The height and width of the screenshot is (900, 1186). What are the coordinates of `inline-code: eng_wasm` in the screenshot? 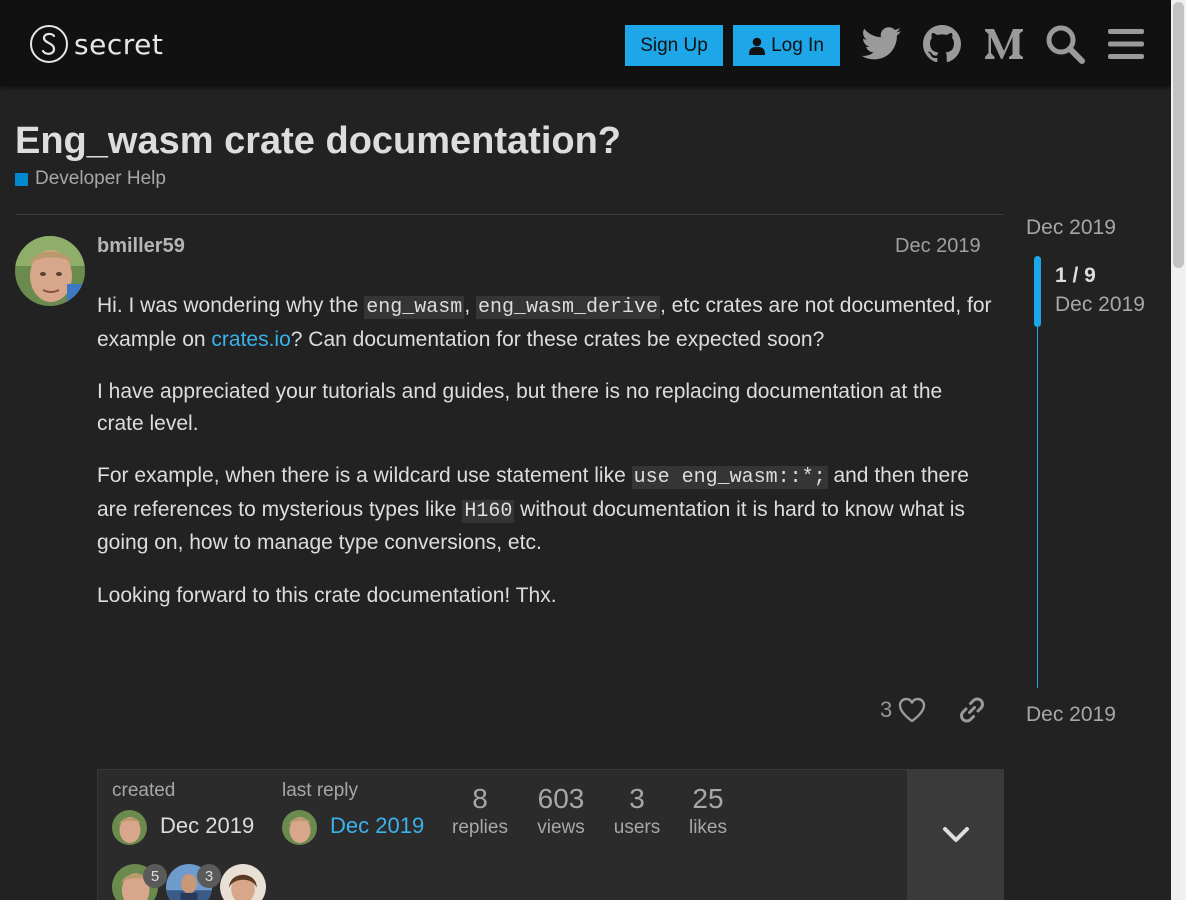 It's located at (414, 307).